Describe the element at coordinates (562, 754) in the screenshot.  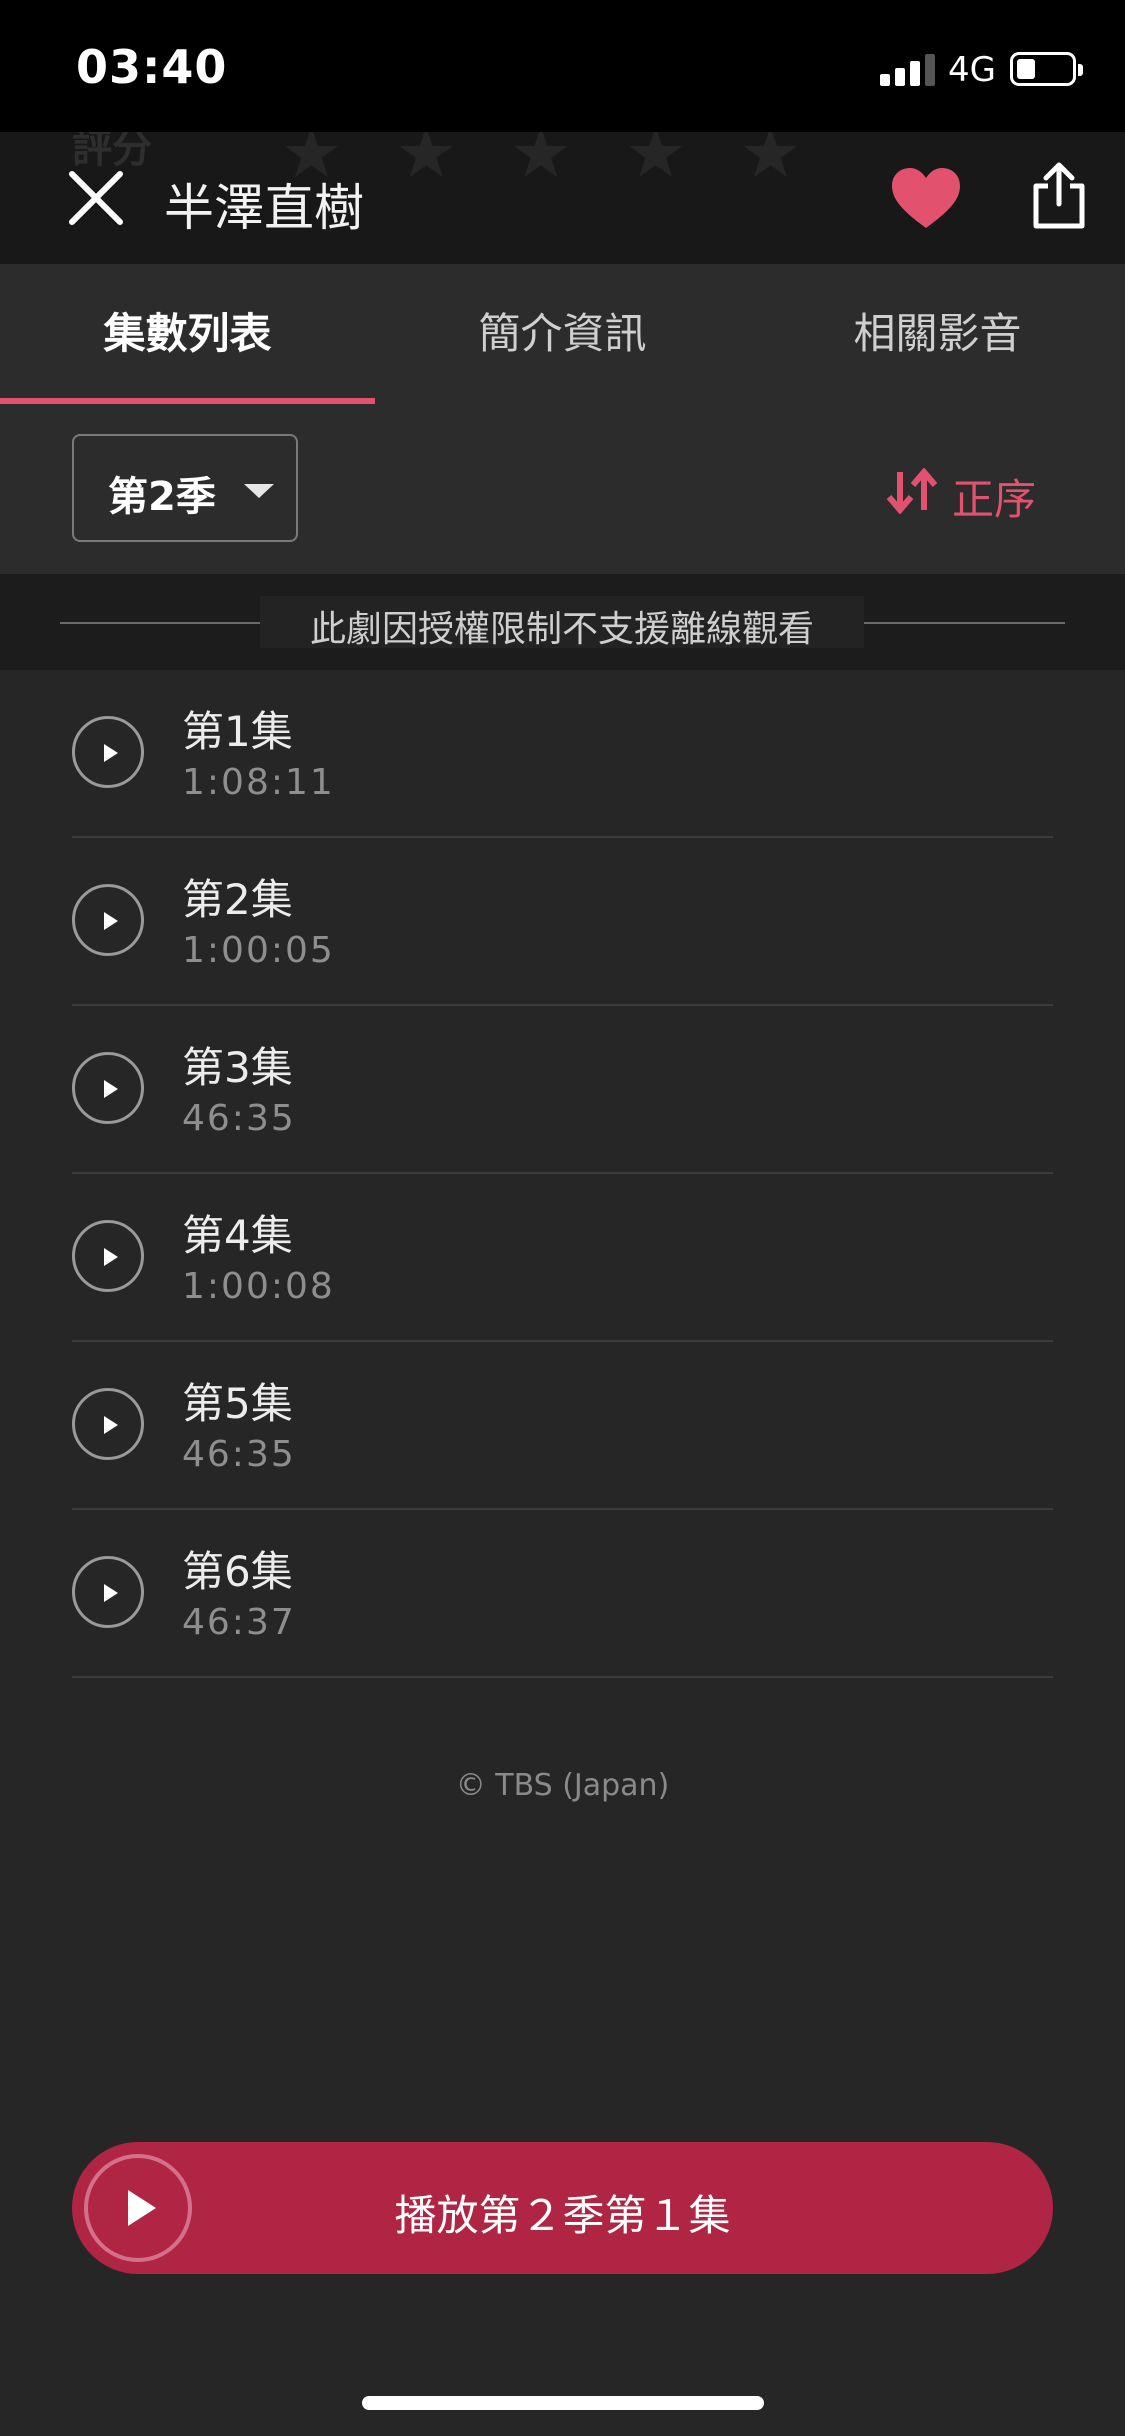
I see `episode-row: 第1集 1:08:11` at that location.